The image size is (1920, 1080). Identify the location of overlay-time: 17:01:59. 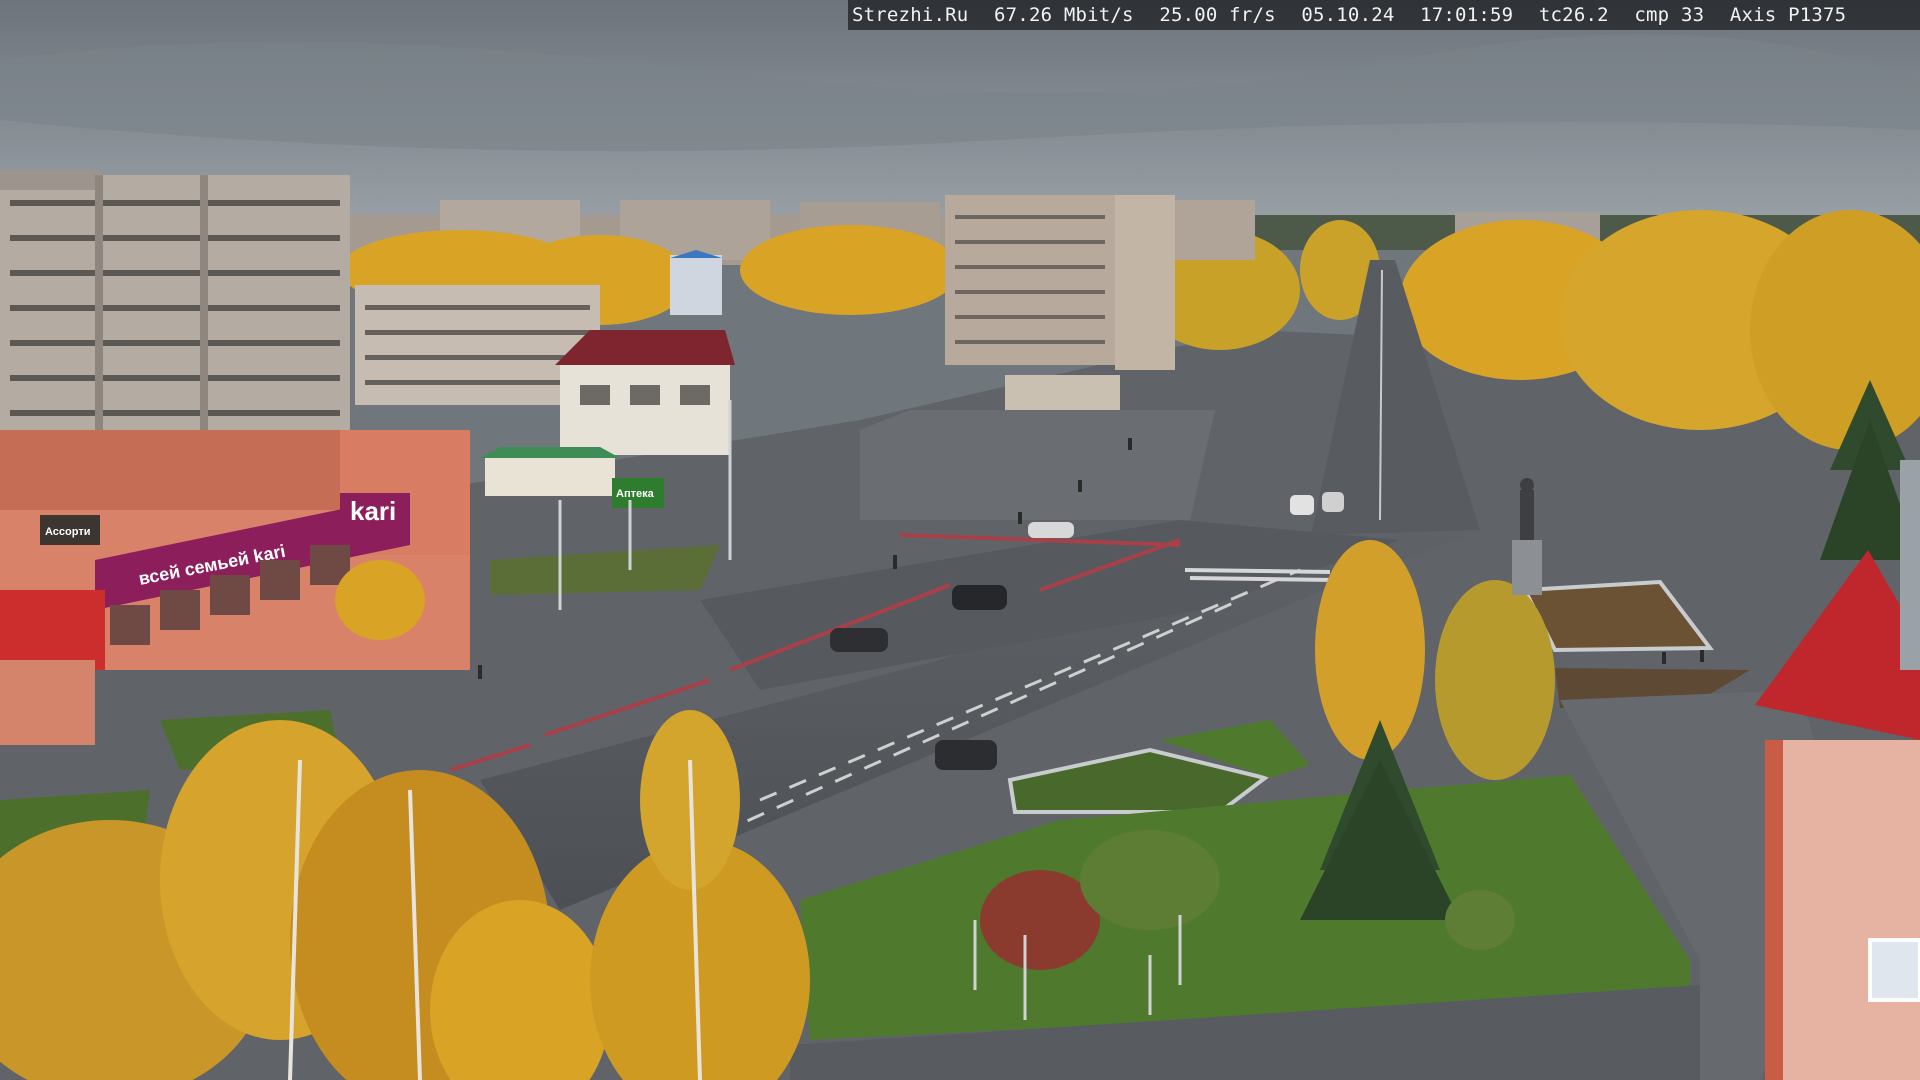
(1467, 15).